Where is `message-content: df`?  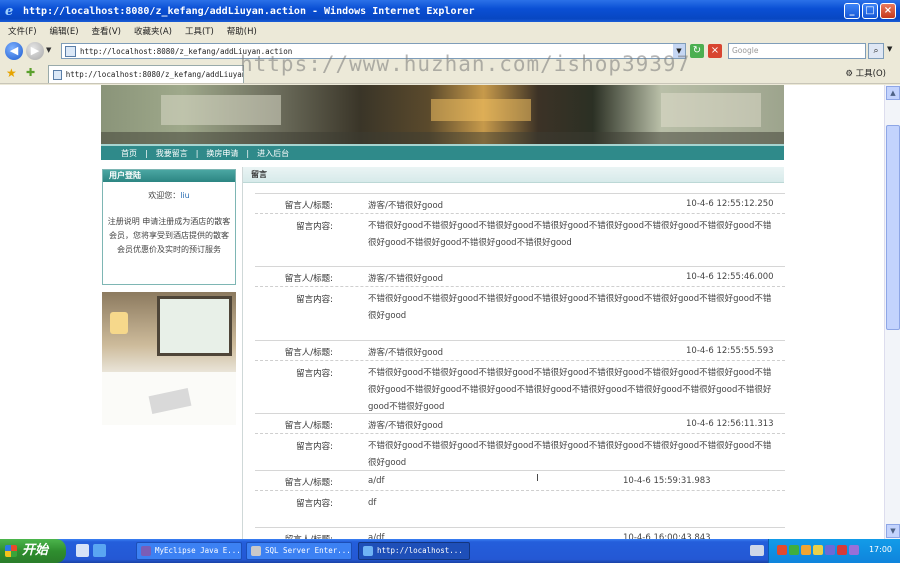 message-content: df is located at coordinates (372, 503).